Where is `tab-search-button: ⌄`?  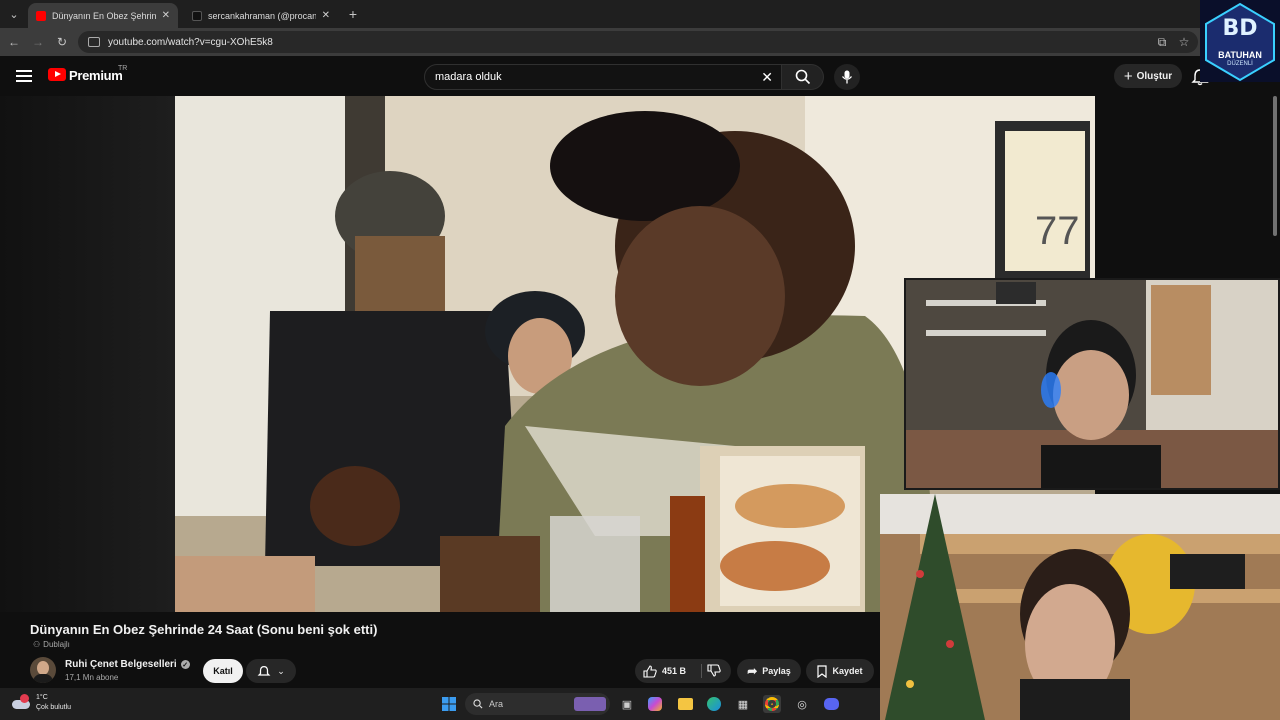 tab-search-button: ⌄ is located at coordinates (14, 14).